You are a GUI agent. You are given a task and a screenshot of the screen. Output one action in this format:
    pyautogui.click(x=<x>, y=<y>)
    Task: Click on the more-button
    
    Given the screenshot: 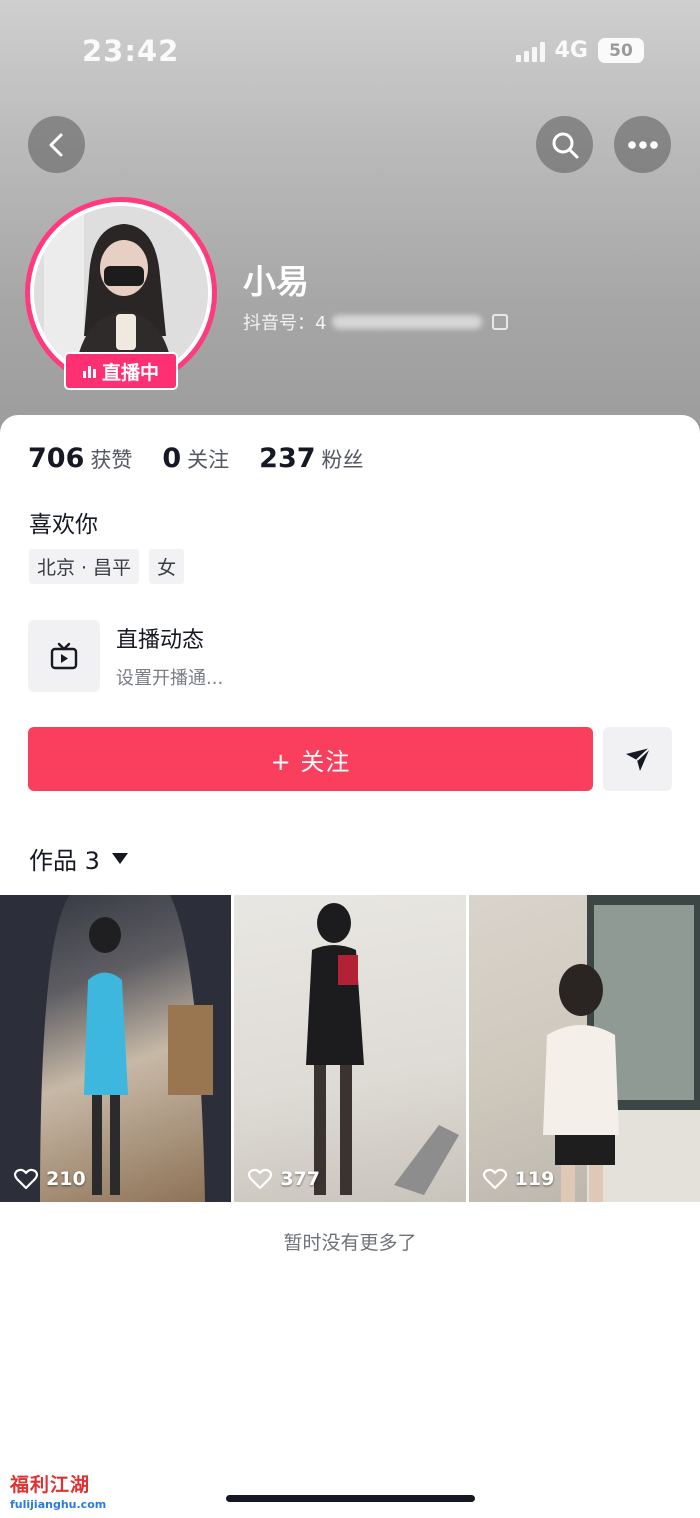 What is the action you would take?
    pyautogui.click(x=642, y=144)
    